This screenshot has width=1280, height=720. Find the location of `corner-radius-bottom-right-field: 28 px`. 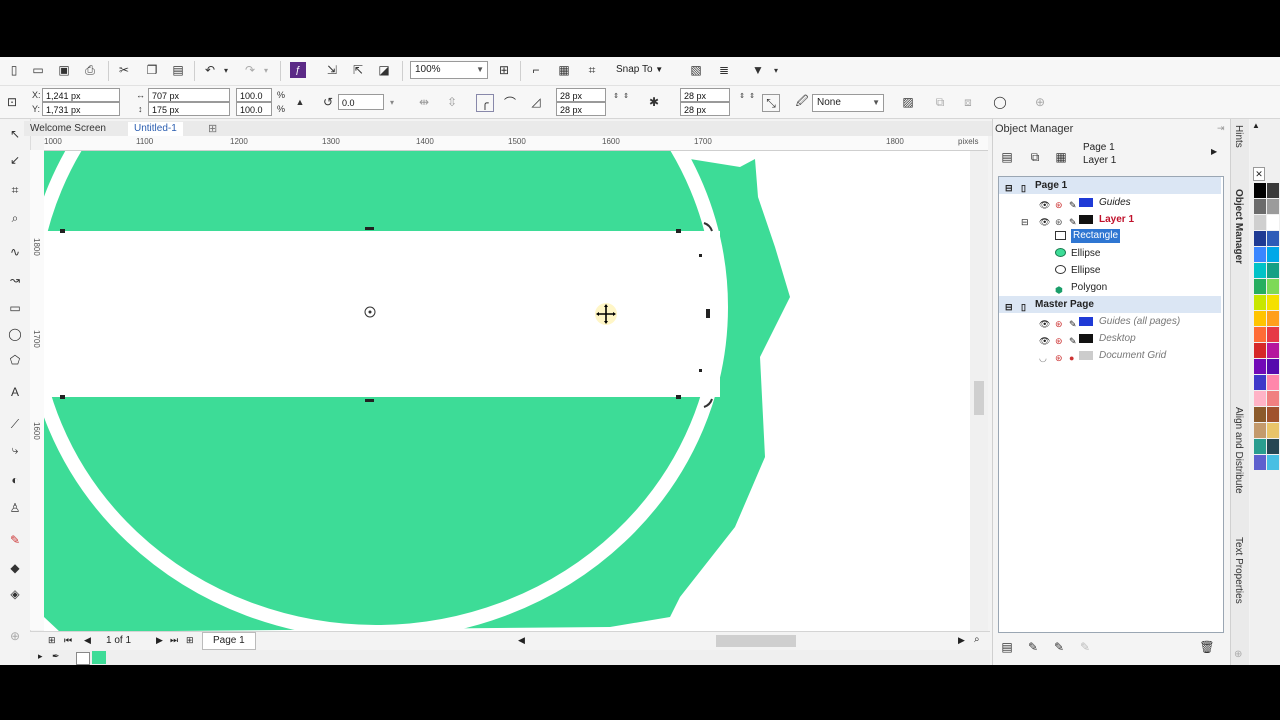

corner-radius-bottom-right-field: 28 px is located at coordinates (705, 109).